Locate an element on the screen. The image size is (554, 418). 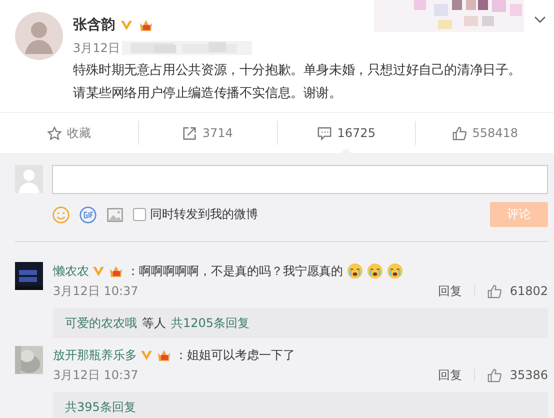
star-icon is located at coordinates (54, 133).